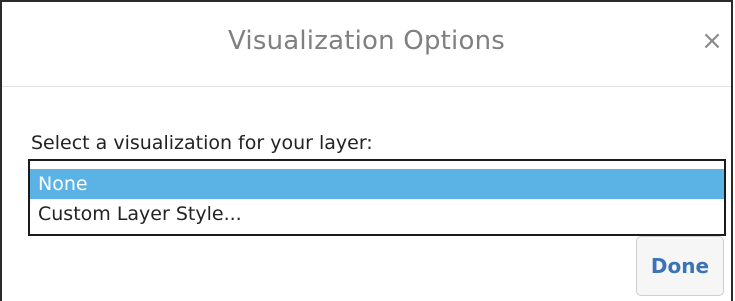 The image size is (735, 301). Describe the element at coordinates (712, 41) in the screenshot. I see `close-icon: ×` at that location.